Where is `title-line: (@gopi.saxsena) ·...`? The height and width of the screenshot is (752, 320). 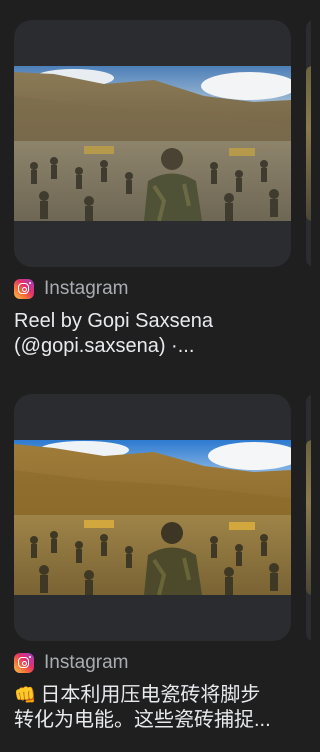
title-line: (@gopi.saxsena) ·... is located at coordinates (152, 346).